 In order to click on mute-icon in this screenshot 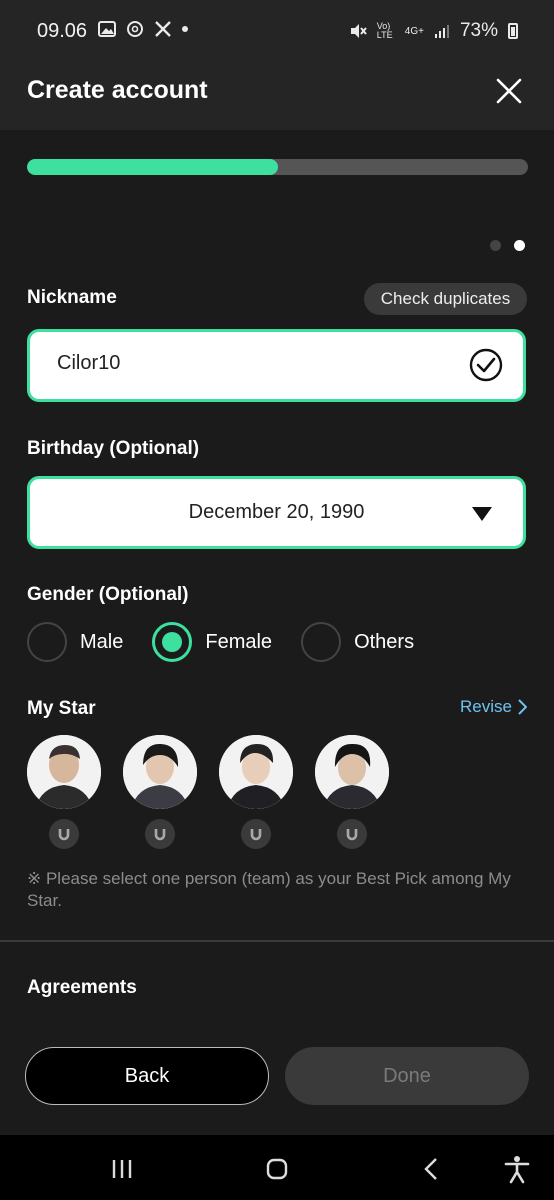, I will do `click(358, 31)`.